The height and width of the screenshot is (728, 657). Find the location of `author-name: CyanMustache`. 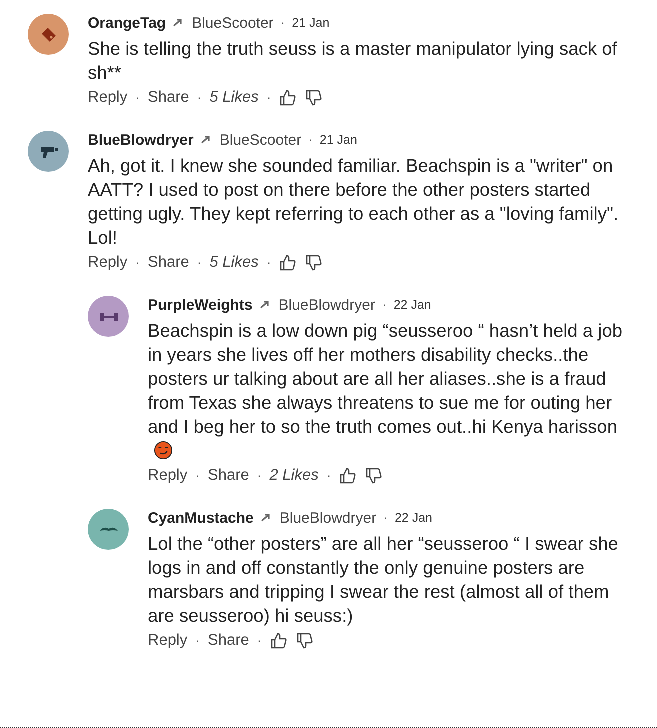

author-name: CyanMustache is located at coordinates (201, 518).